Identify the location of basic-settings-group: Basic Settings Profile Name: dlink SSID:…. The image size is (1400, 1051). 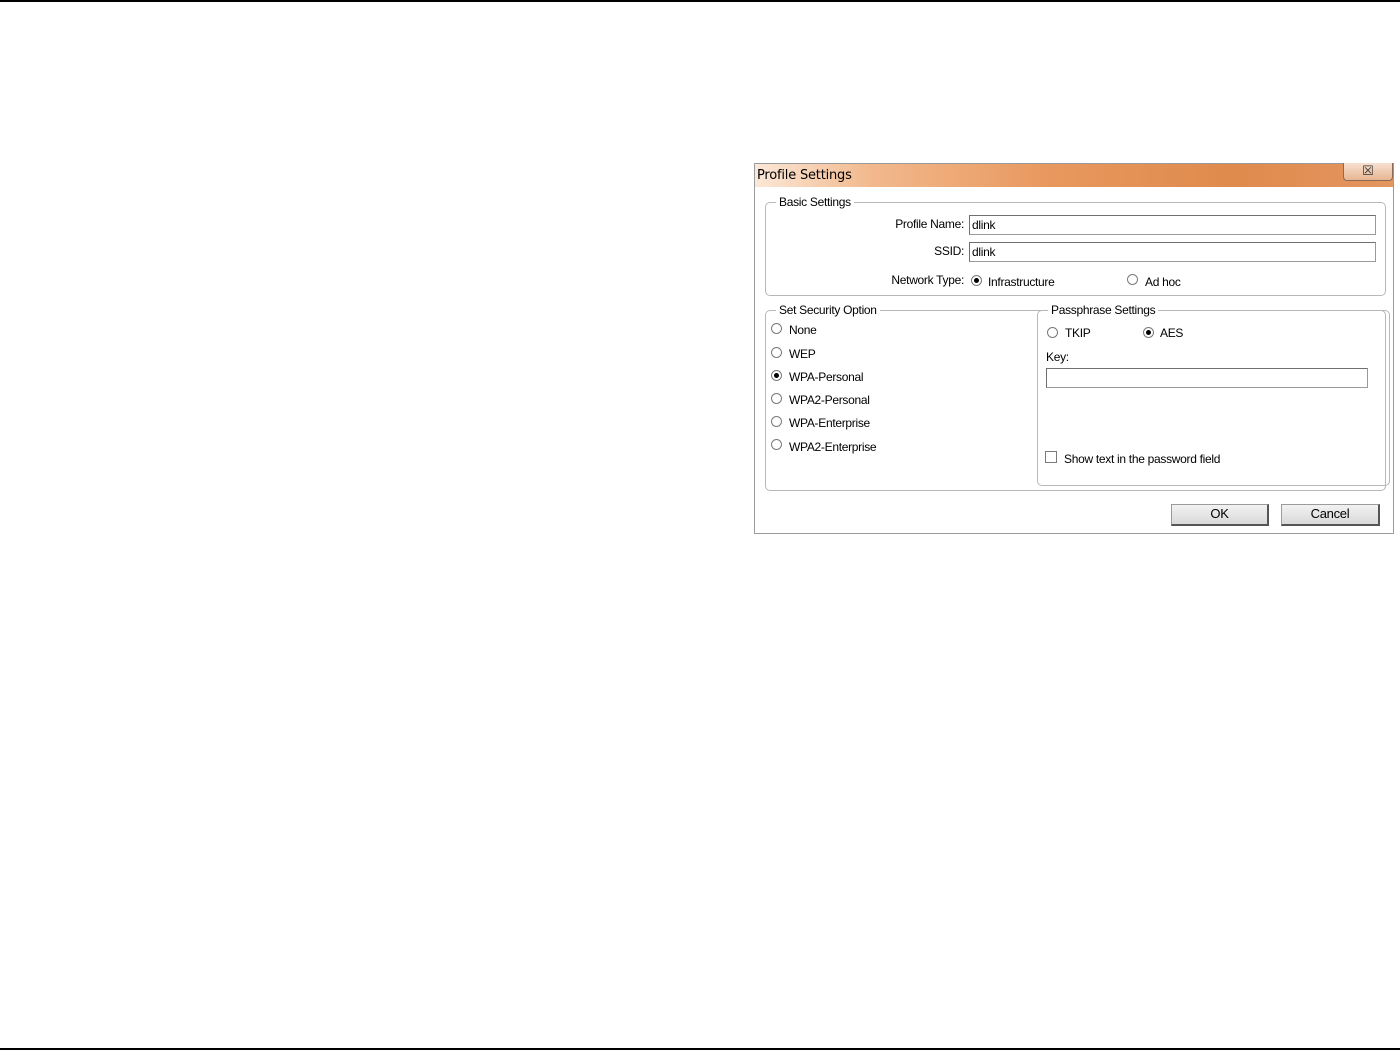
(1075, 245).